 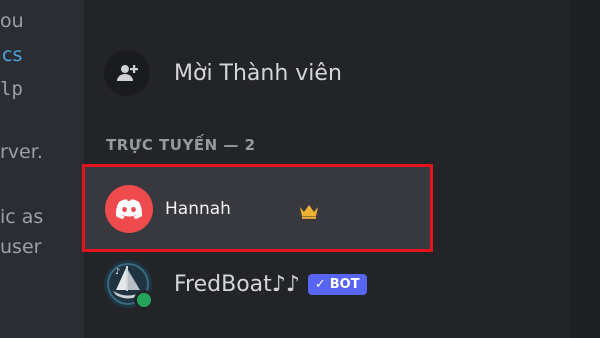 I want to click on add-user-icon, so click(x=127, y=73).